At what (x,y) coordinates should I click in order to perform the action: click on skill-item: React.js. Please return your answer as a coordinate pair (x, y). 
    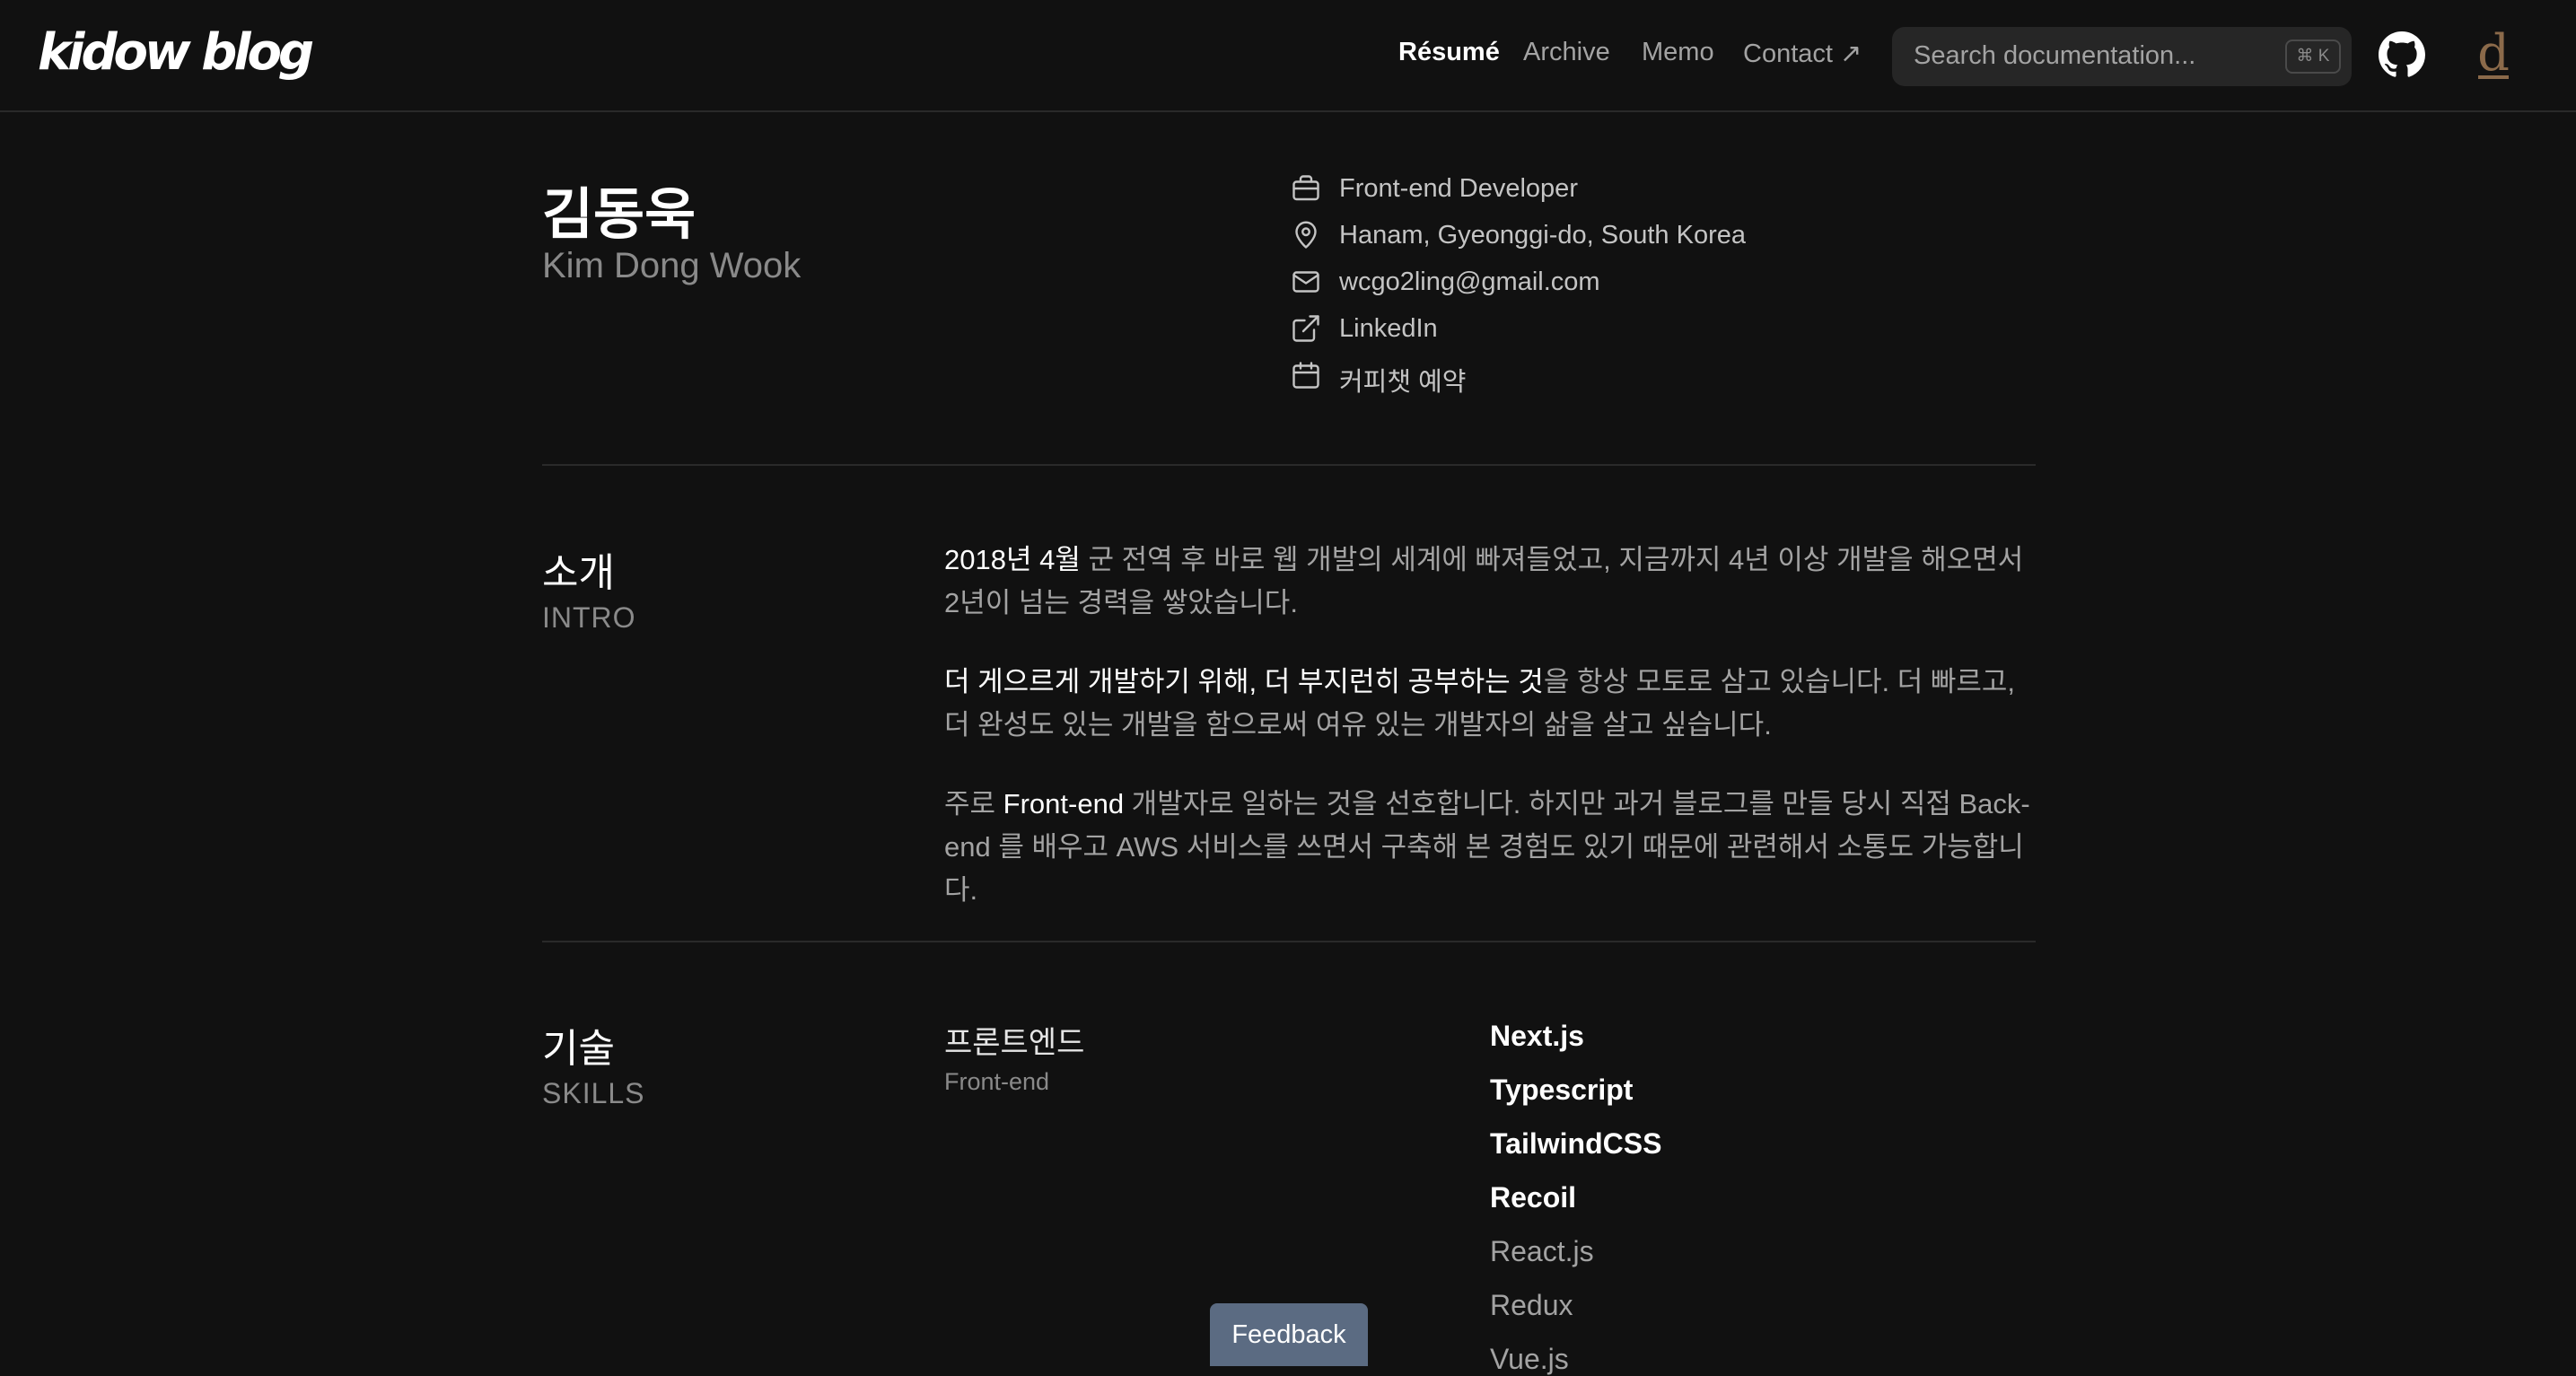
    Looking at the image, I should click on (1542, 1251).